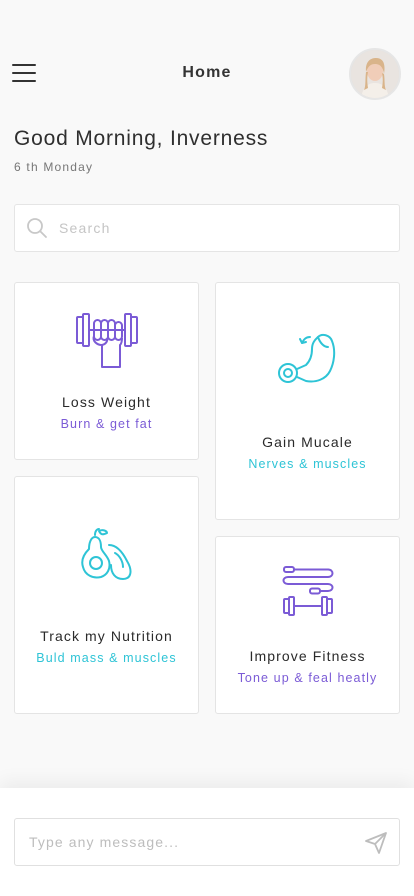 The height and width of the screenshot is (896, 414). I want to click on jump-rope-barbell-icon, so click(307, 591).